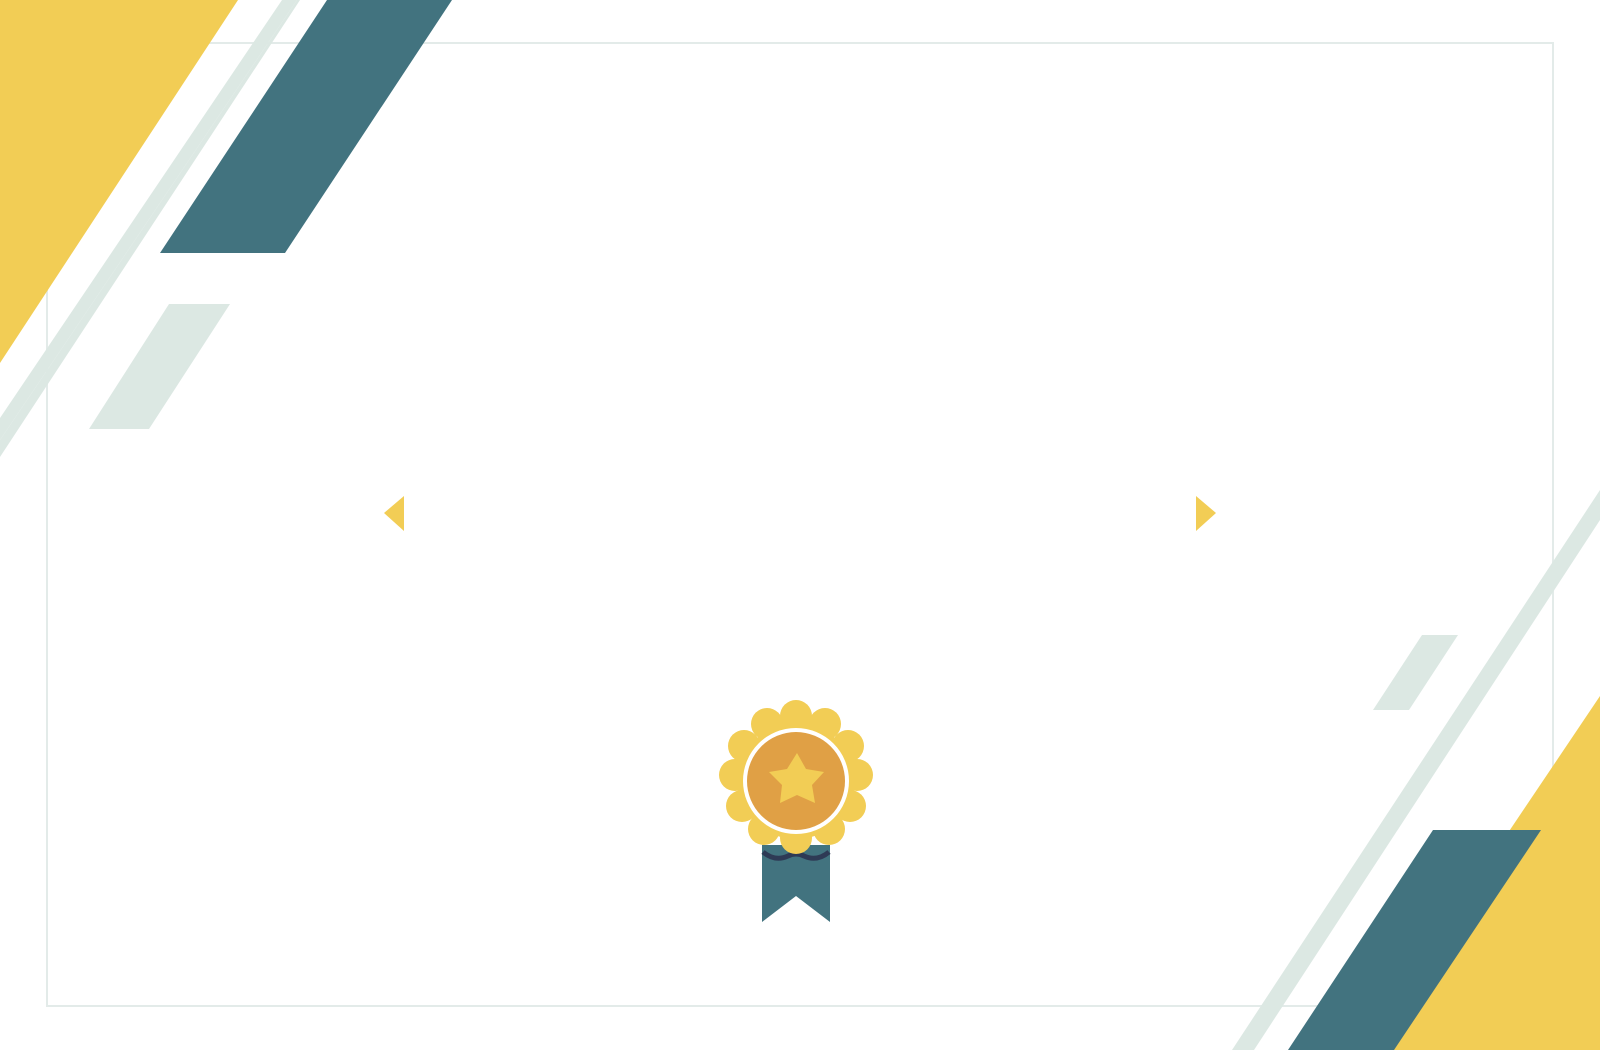 This screenshot has height=1050, width=1600. What do you see at coordinates (796, 811) in the screenshot?
I see `award-medal-icon` at bounding box center [796, 811].